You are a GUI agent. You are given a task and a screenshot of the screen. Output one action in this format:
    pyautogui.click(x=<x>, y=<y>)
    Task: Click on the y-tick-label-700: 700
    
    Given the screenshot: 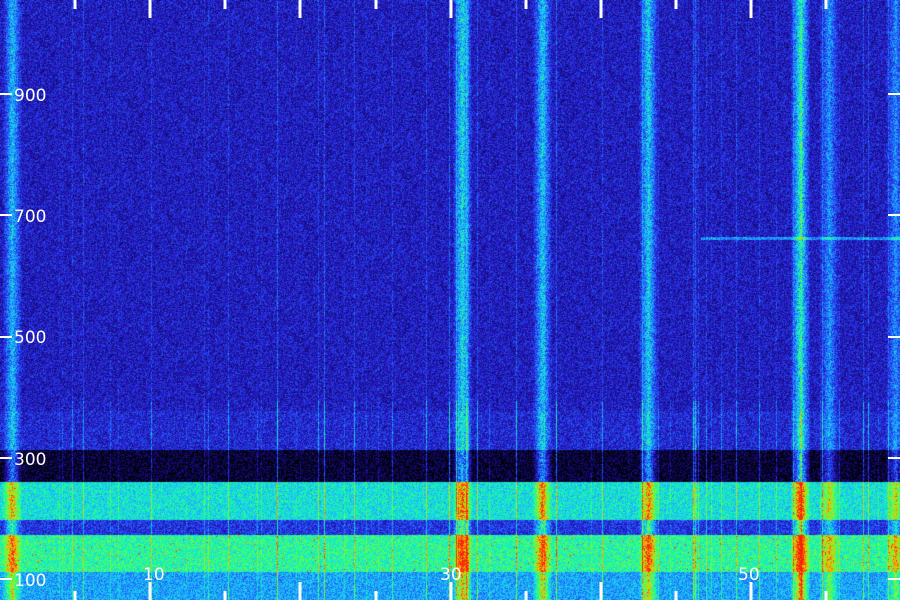 What is the action you would take?
    pyautogui.click(x=30, y=217)
    